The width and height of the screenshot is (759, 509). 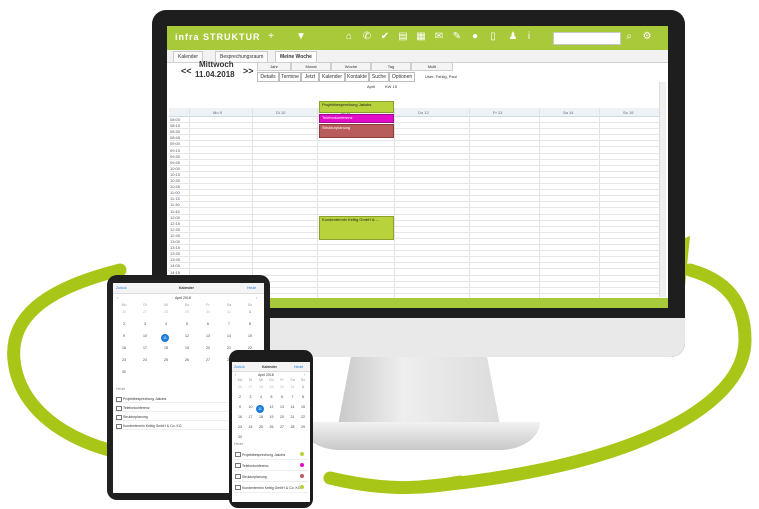 I want to click on filter-icon: ▼, so click(x=301, y=37).